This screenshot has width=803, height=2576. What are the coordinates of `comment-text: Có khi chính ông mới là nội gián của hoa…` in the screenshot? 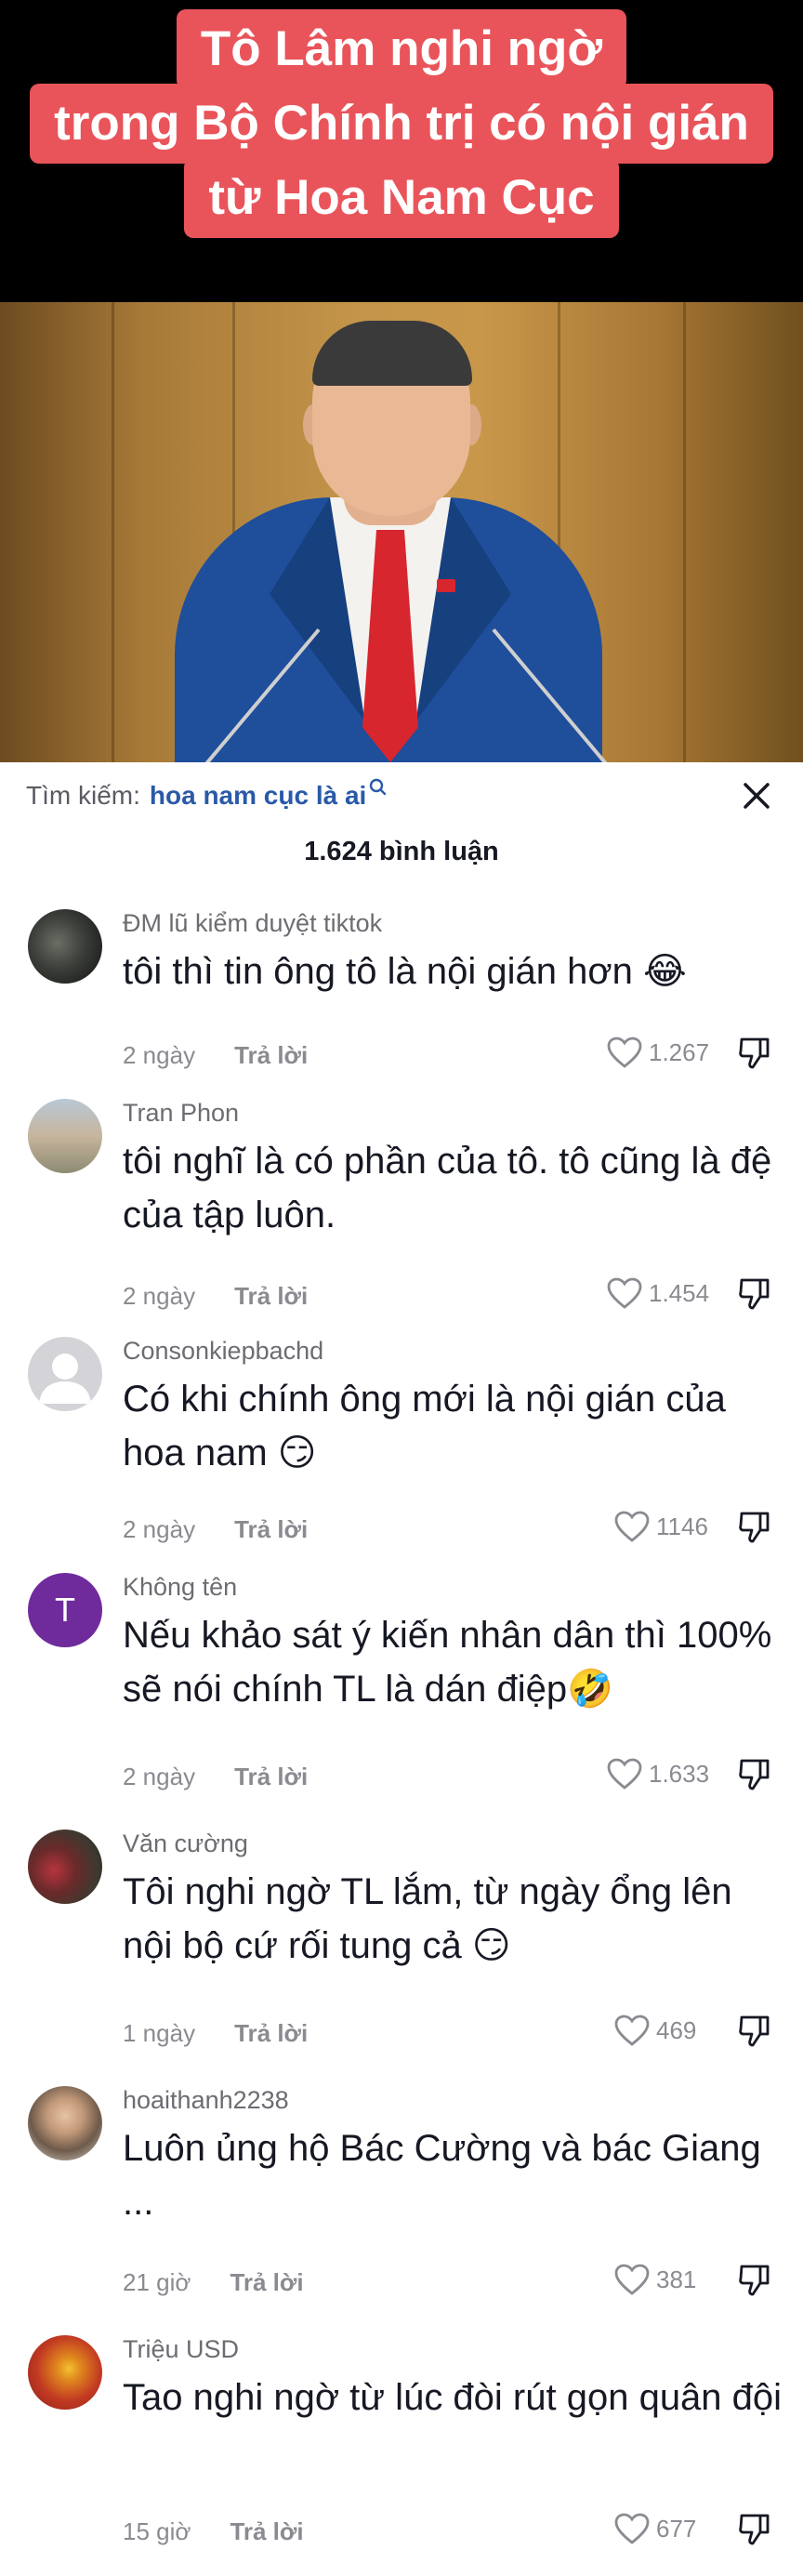 It's located at (425, 1426).